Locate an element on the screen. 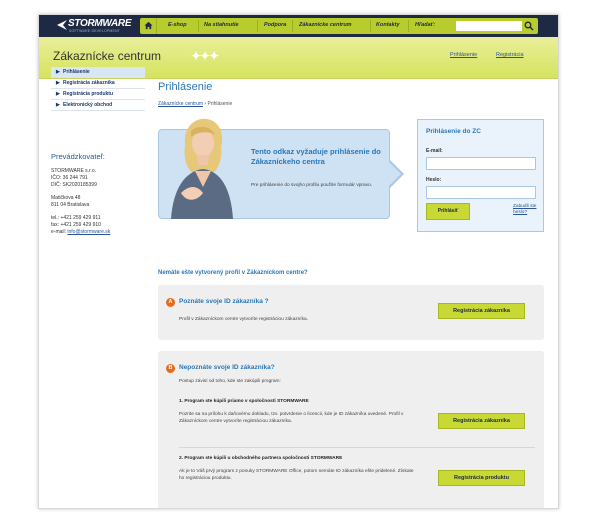  search-icon is located at coordinates (529, 26).